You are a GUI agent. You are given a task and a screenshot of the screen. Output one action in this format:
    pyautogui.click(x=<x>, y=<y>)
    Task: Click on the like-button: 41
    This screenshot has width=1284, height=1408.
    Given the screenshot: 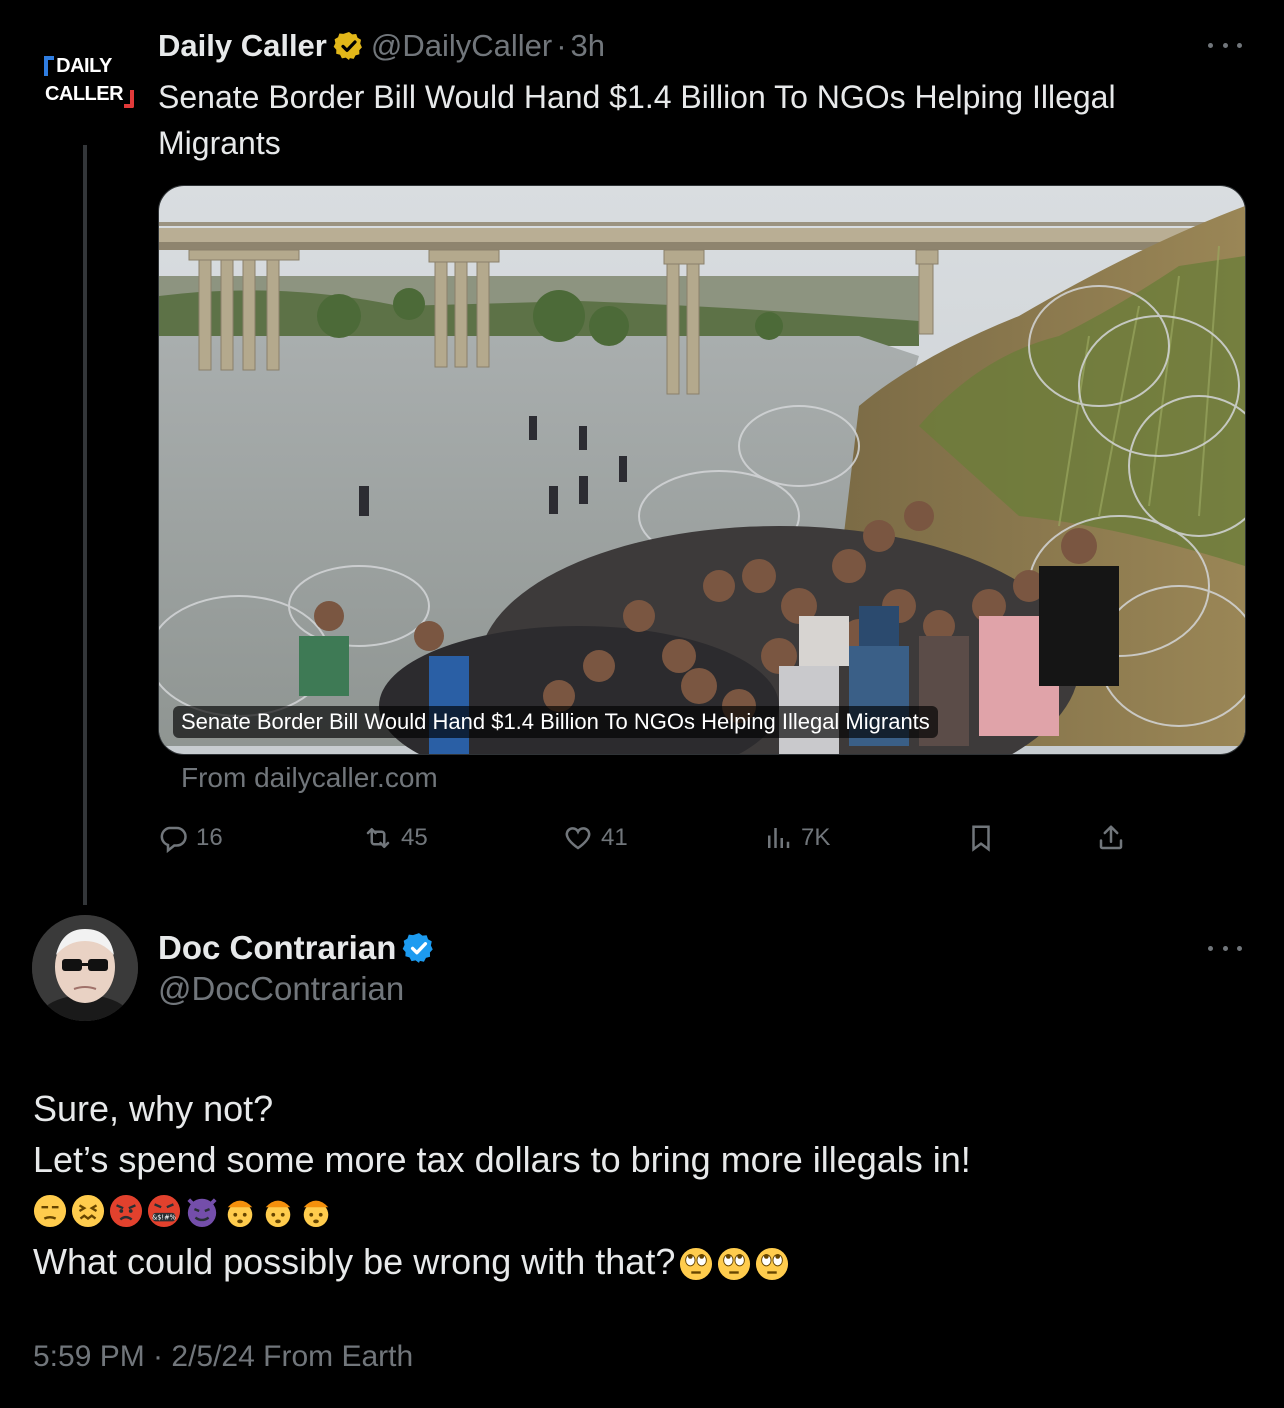 What is the action you would take?
    pyautogui.click(x=595, y=838)
    